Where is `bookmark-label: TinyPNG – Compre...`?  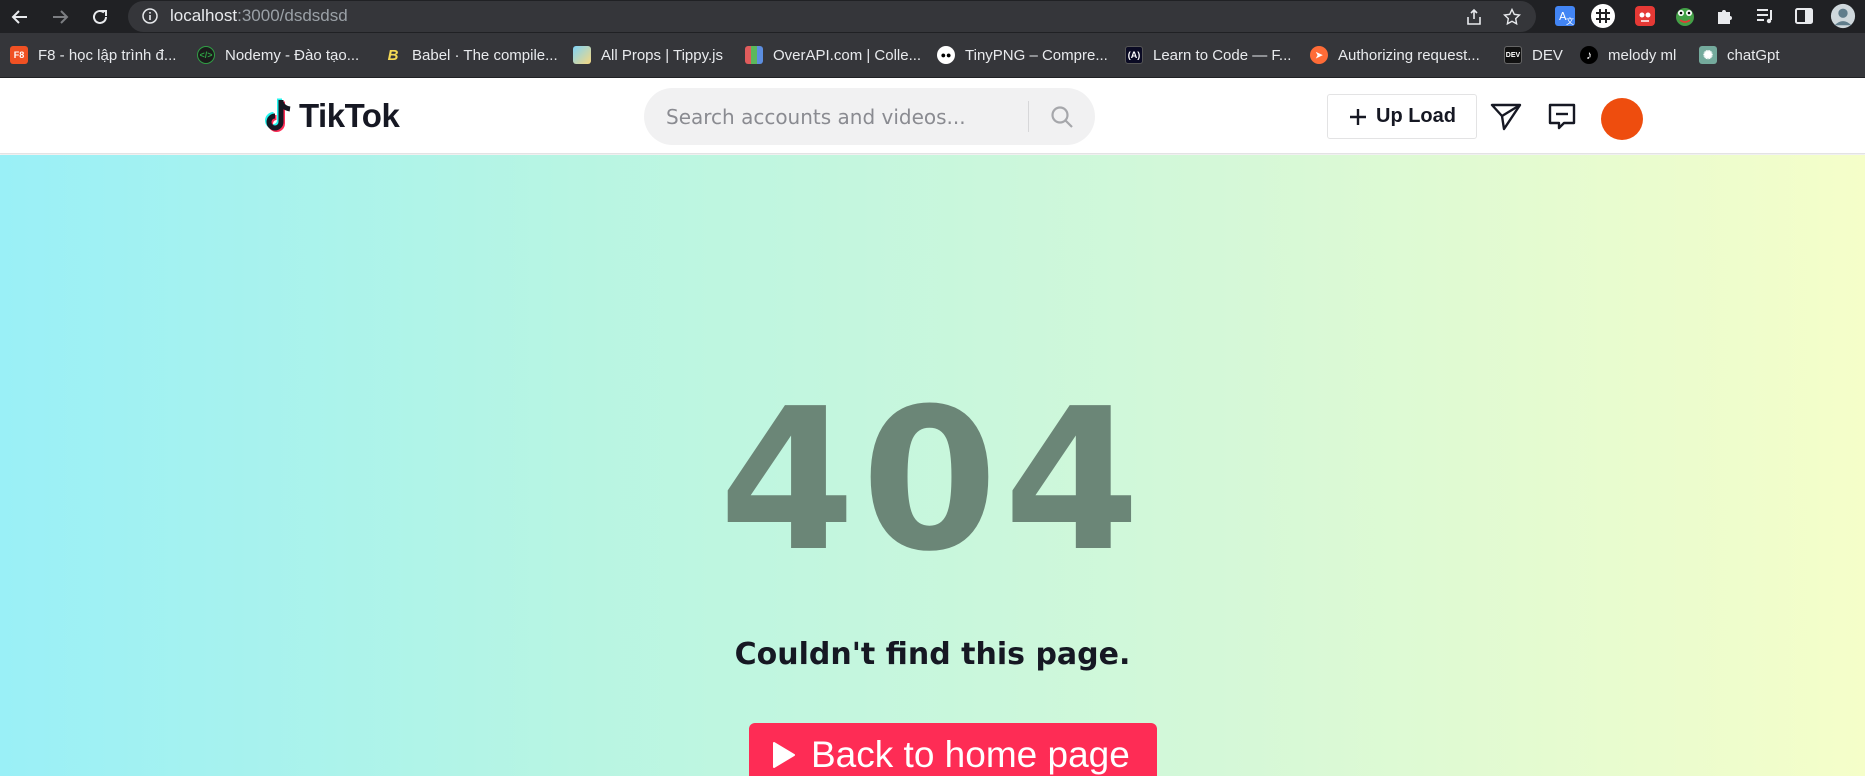
bookmark-label: TinyPNG – Compre... is located at coordinates (1036, 55).